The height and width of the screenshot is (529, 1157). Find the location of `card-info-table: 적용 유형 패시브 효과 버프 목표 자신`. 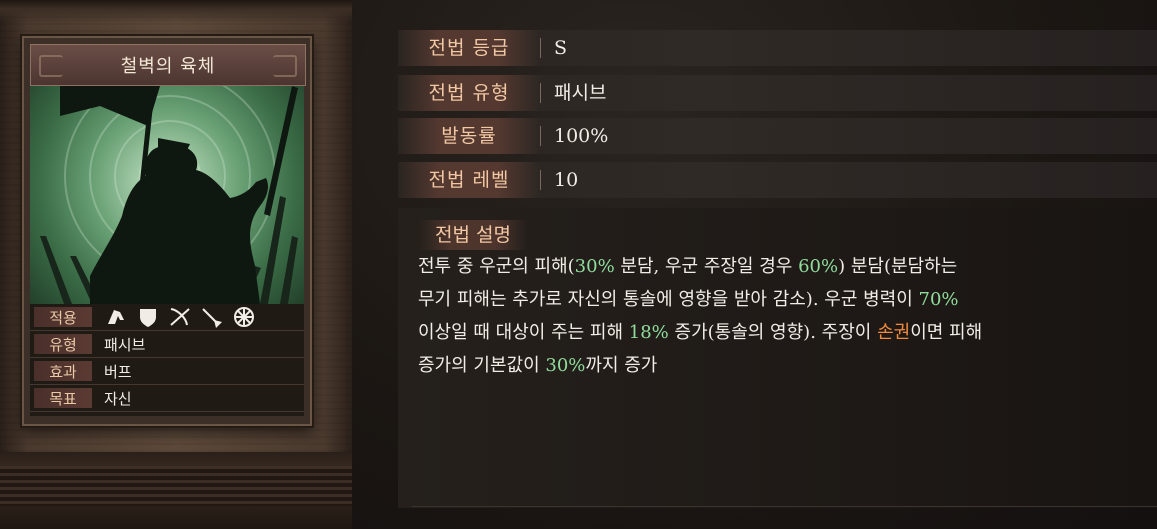

card-info-table: 적용 유형 패시브 효과 버프 목표 자신 is located at coordinates (167, 360).